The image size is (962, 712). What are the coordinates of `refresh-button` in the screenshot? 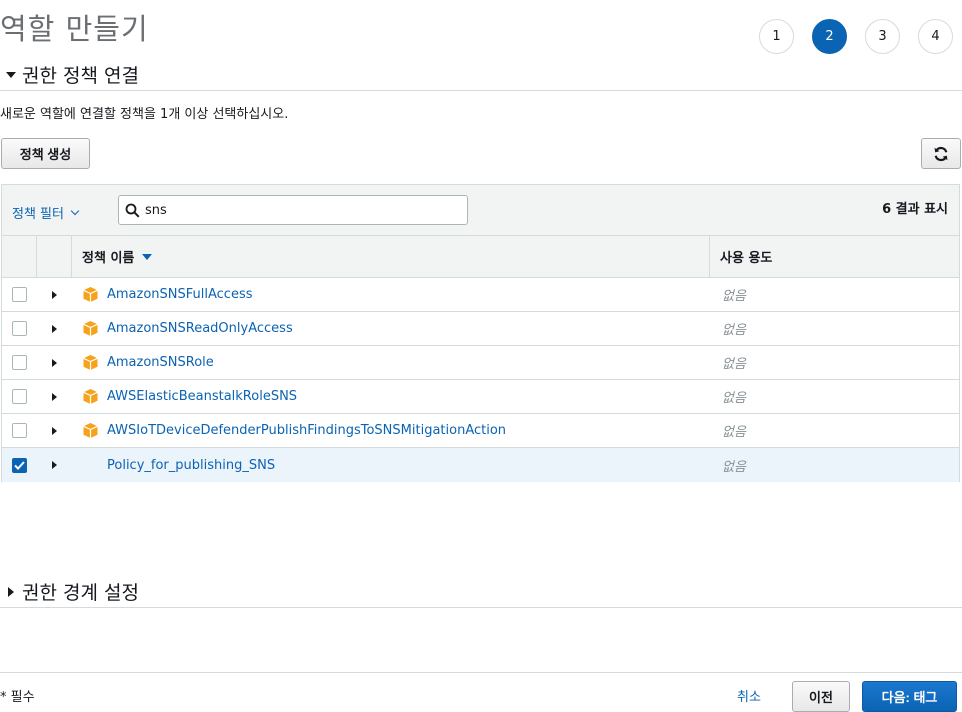 It's located at (941, 153).